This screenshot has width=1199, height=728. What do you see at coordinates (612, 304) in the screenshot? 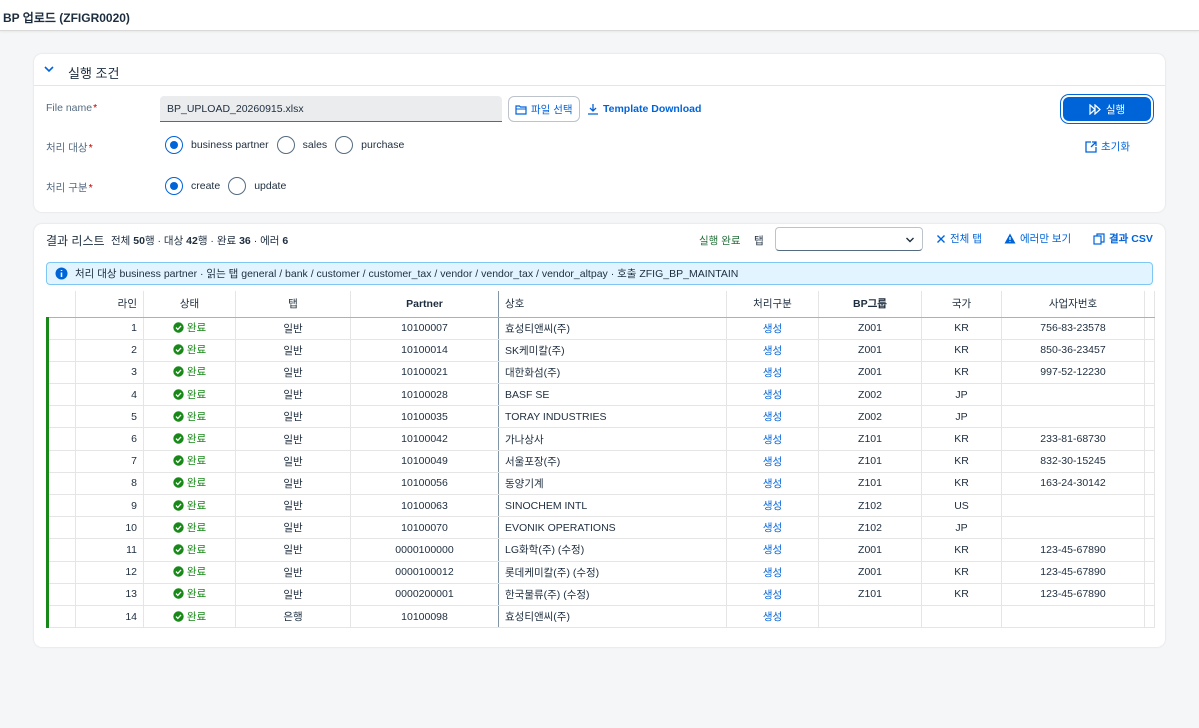
I see `column-header-name: 상호` at bounding box center [612, 304].